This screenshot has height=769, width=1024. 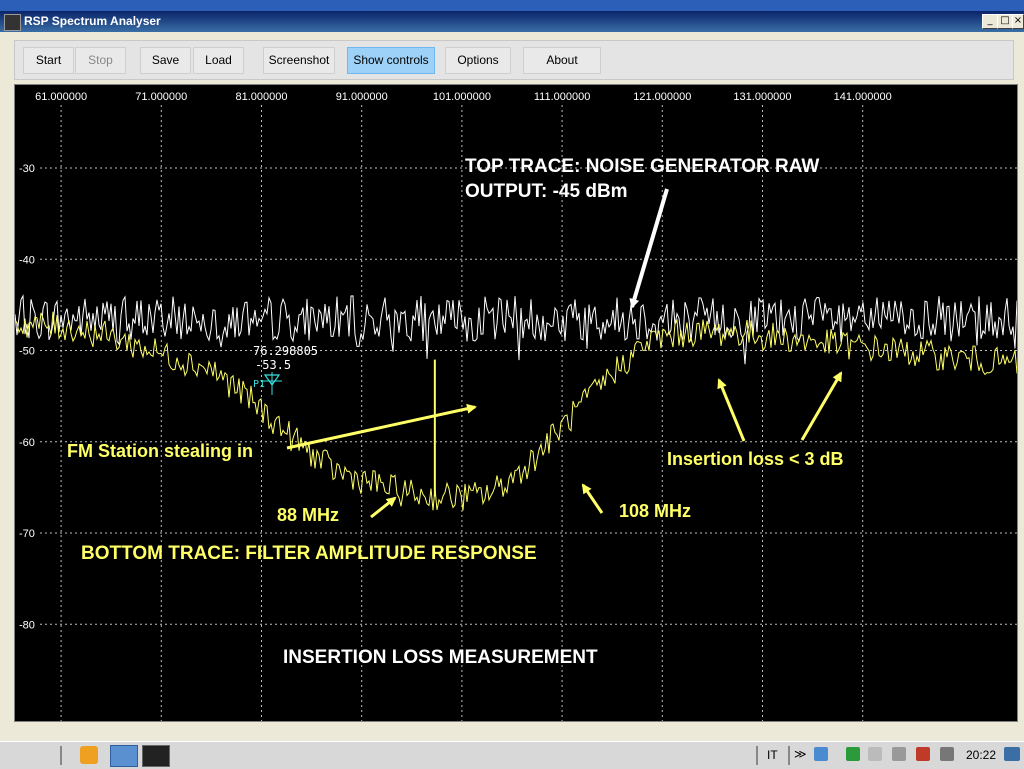 What do you see at coordinates (478, 60) in the screenshot?
I see `options-button: Options` at bounding box center [478, 60].